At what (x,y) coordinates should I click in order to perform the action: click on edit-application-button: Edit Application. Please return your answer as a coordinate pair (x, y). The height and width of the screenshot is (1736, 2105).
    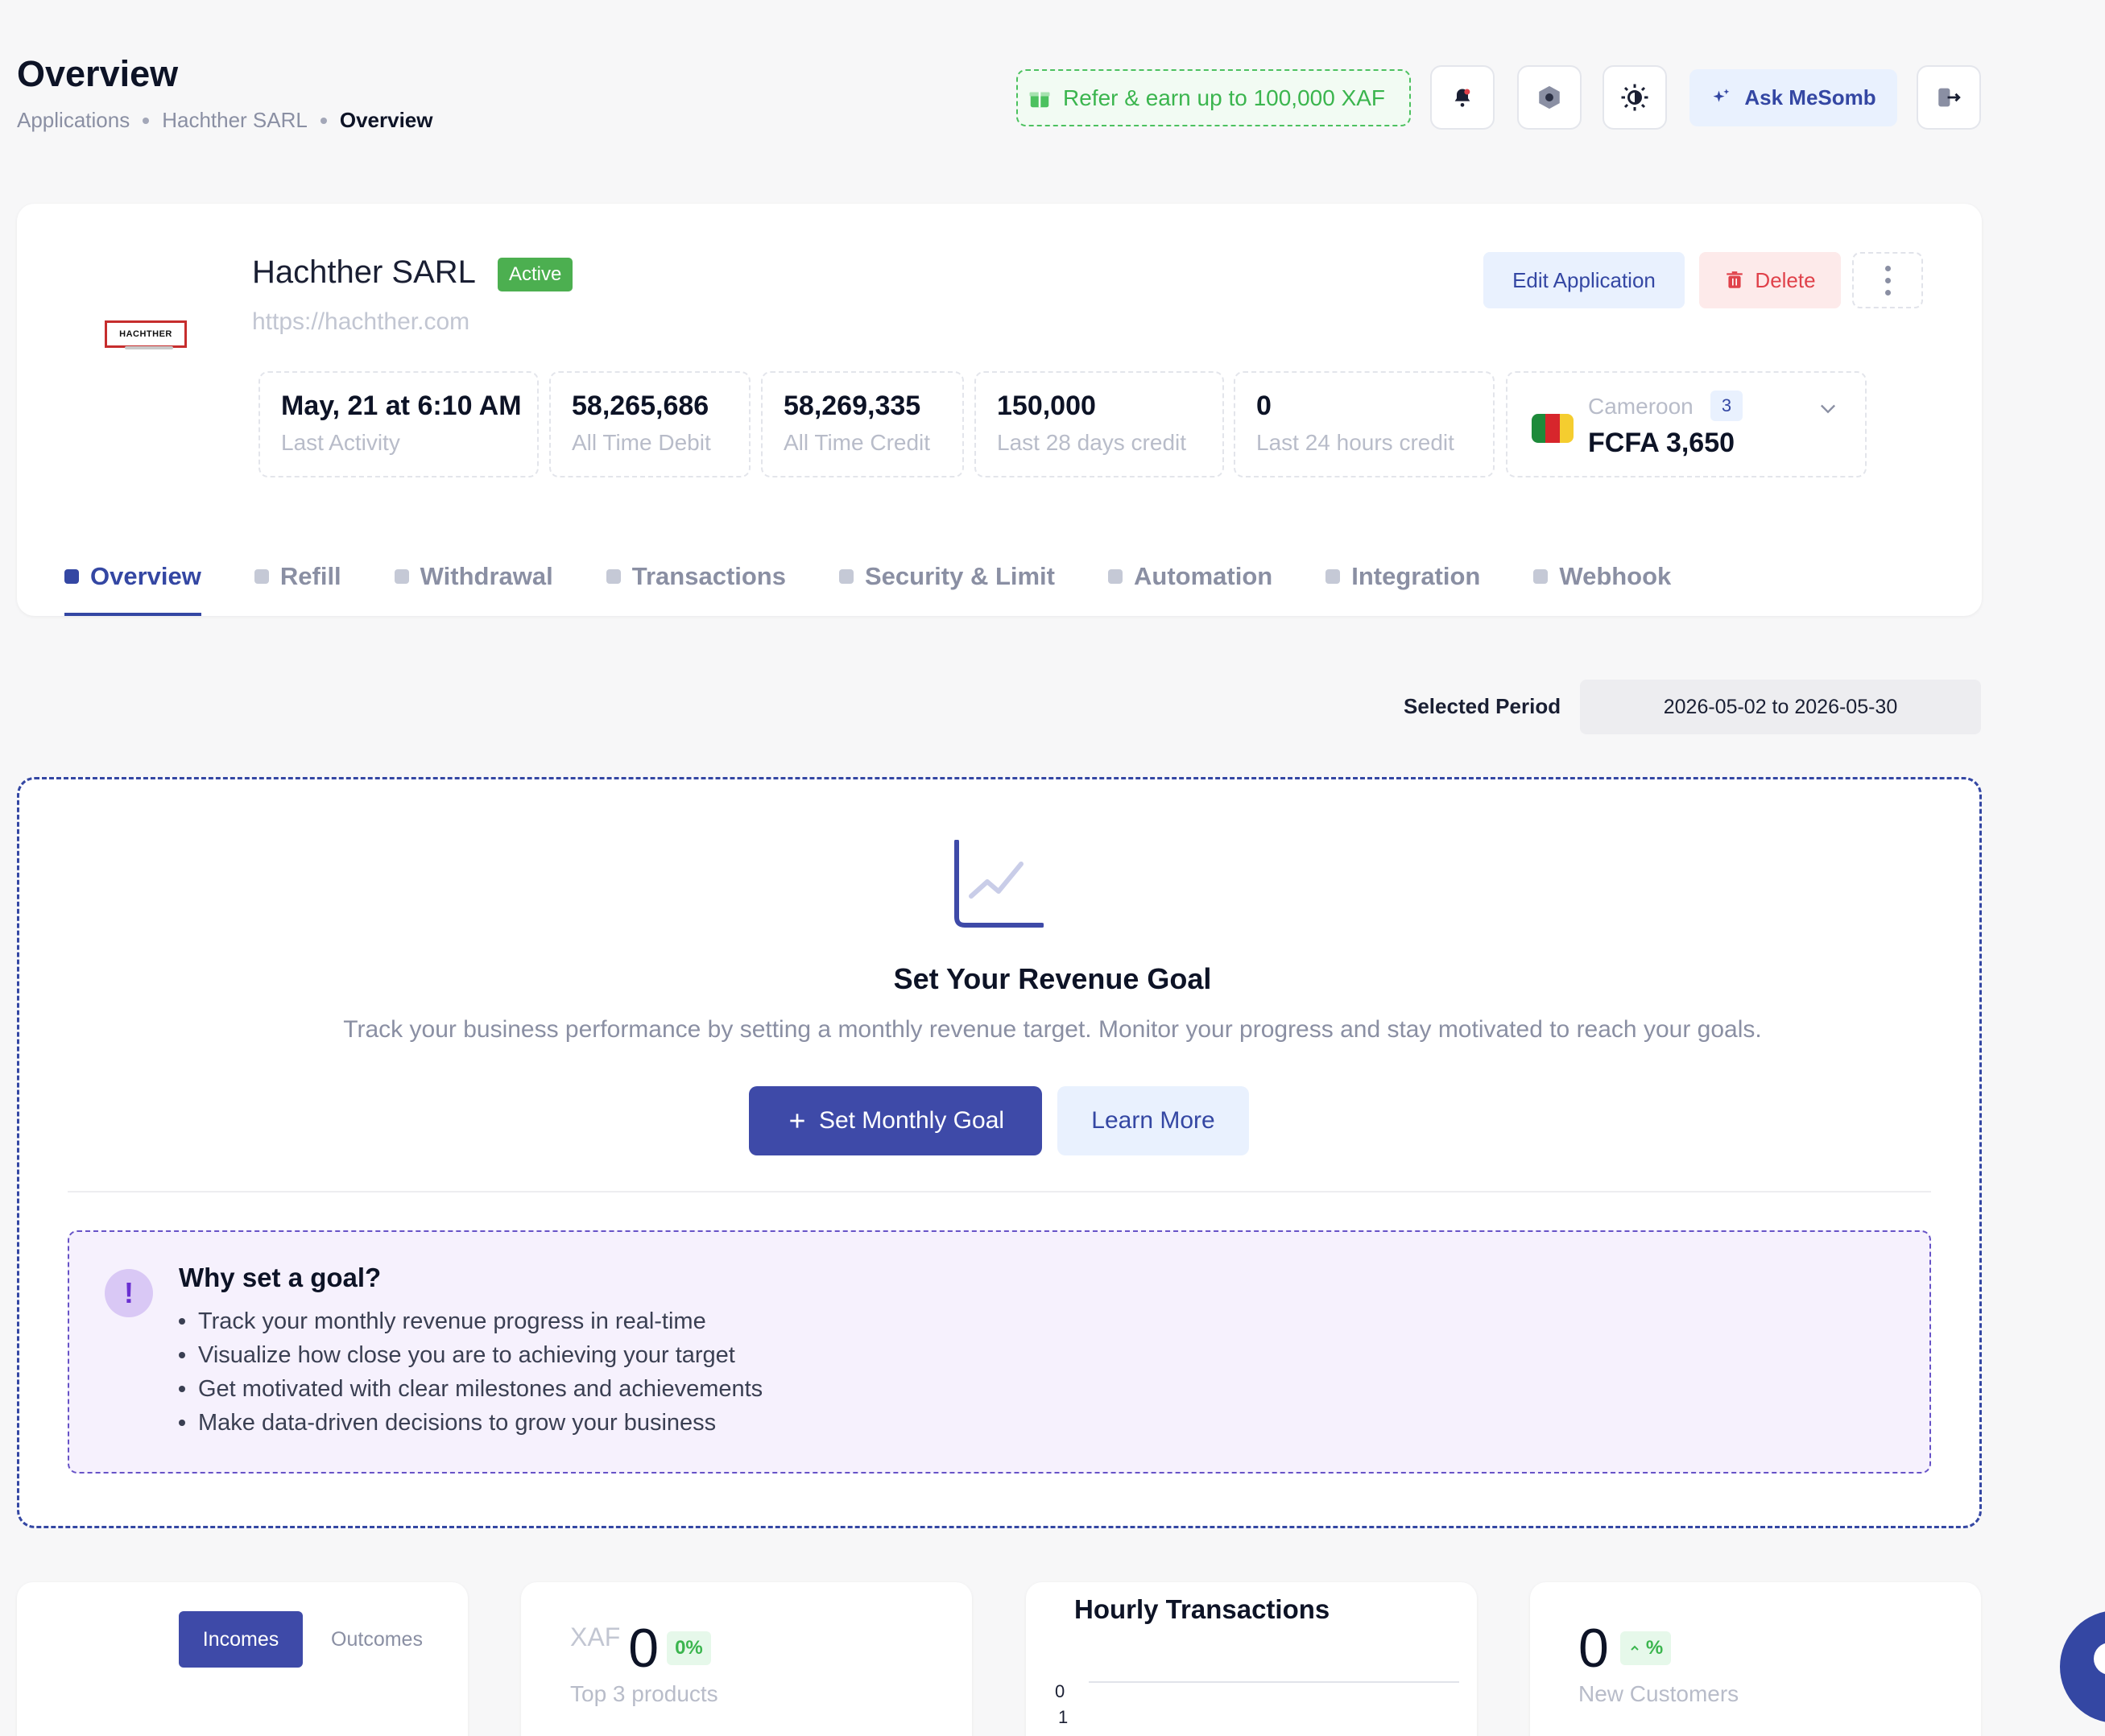
    Looking at the image, I should click on (1584, 280).